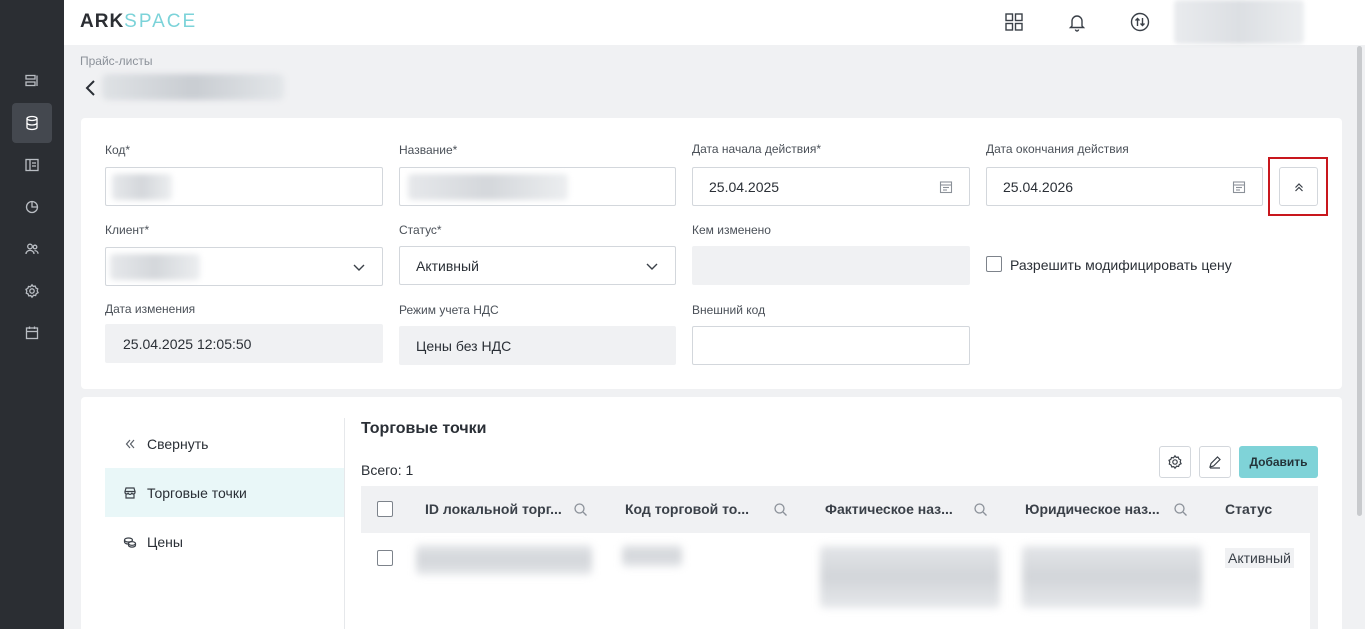 This screenshot has height=629, width=1365. I want to click on sync-button, so click(1140, 22).